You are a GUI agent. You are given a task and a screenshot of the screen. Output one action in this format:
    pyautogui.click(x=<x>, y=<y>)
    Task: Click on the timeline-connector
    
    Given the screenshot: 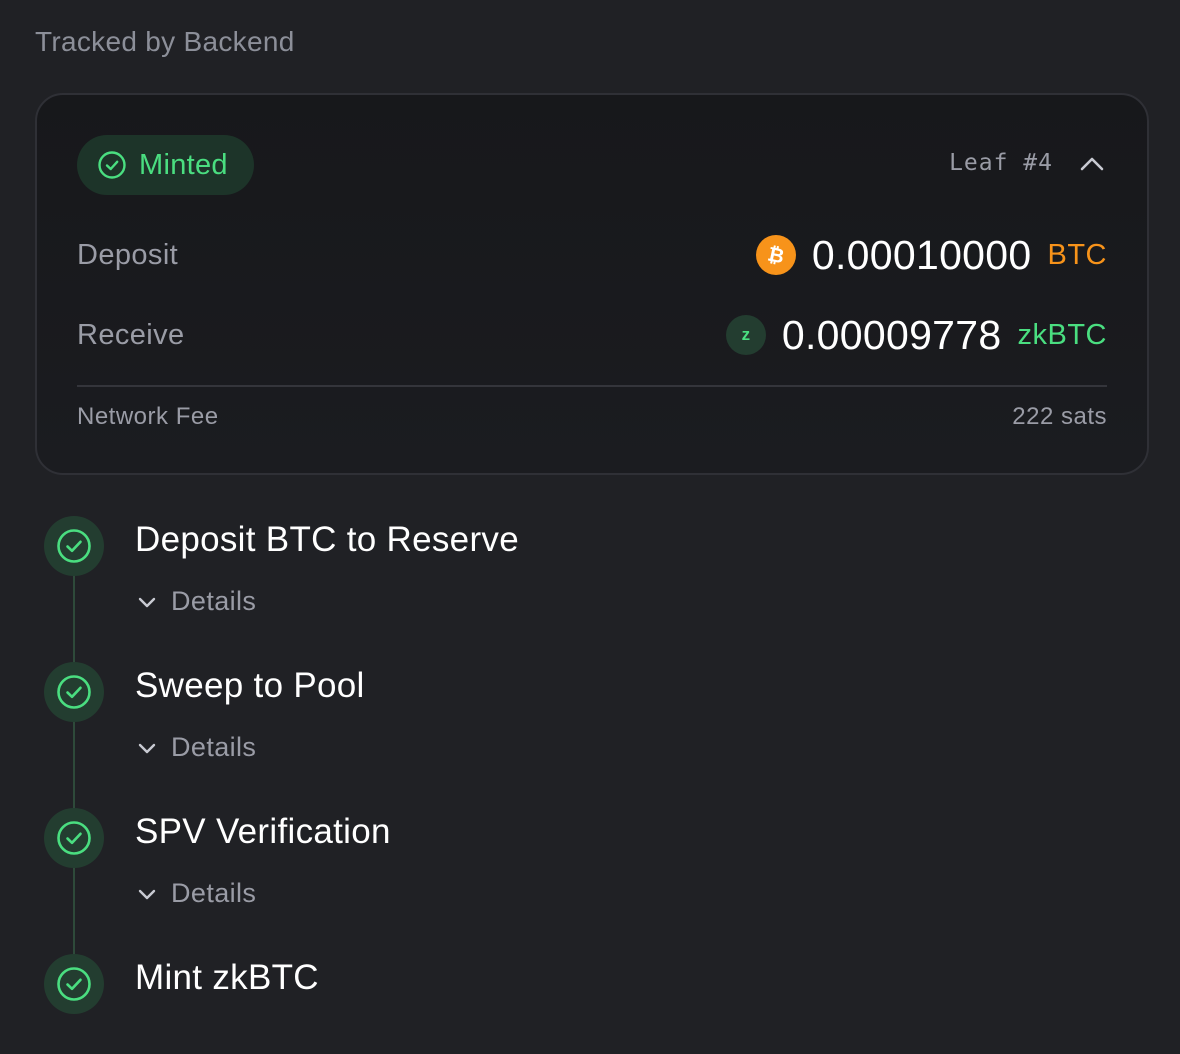 What is the action you would take?
    pyautogui.click(x=74, y=760)
    